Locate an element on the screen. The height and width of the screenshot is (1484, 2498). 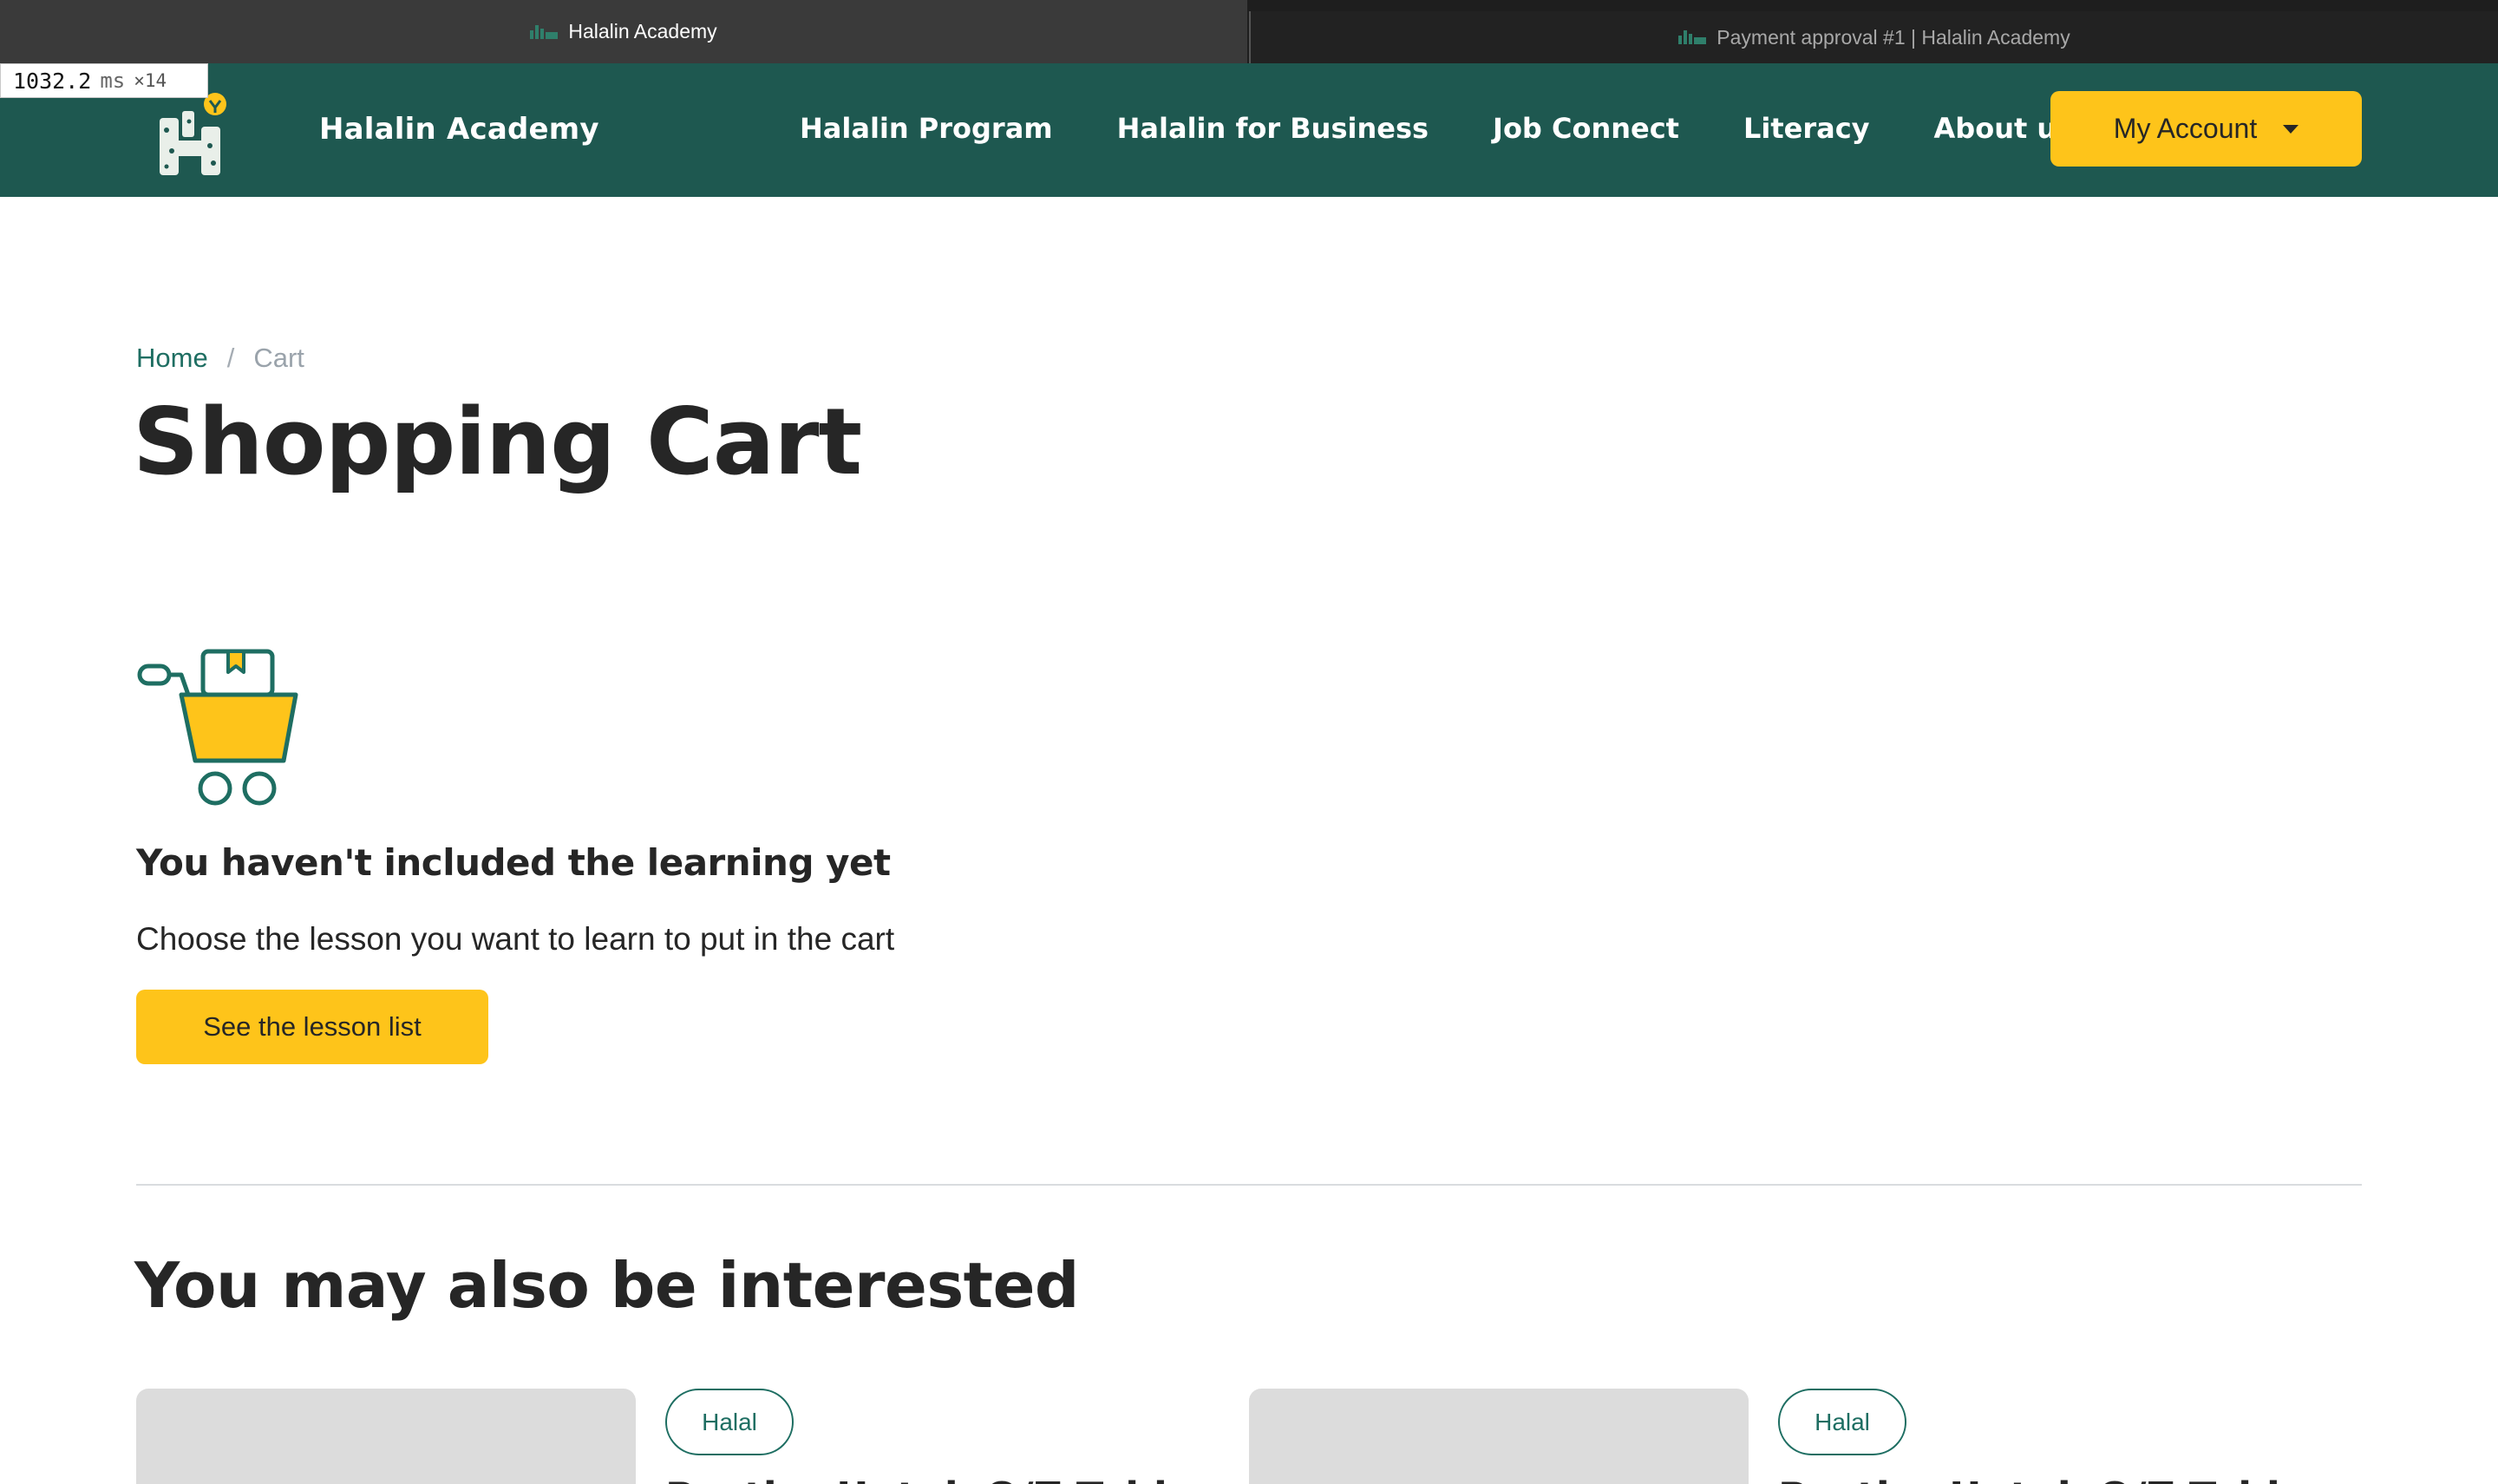
page-title: Shopping Cart is located at coordinates (498, 442).